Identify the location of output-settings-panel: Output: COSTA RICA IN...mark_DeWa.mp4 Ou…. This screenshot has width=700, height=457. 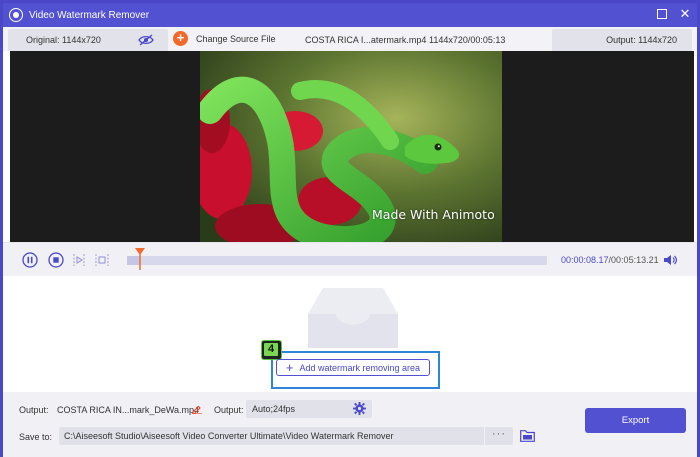
(350, 424).